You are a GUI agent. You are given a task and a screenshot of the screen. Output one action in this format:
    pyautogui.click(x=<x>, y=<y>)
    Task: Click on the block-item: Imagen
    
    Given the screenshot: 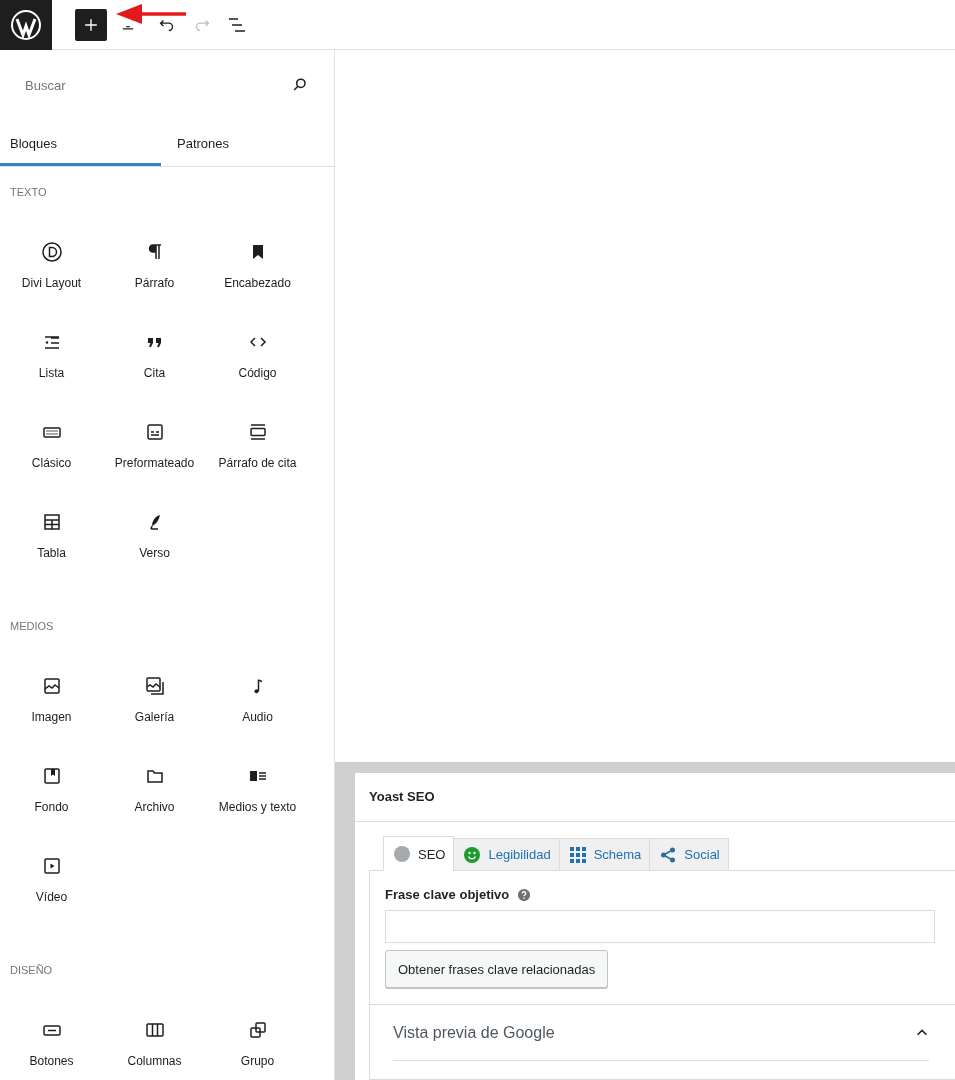 What is the action you would take?
    pyautogui.click(x=51, y=705)
    